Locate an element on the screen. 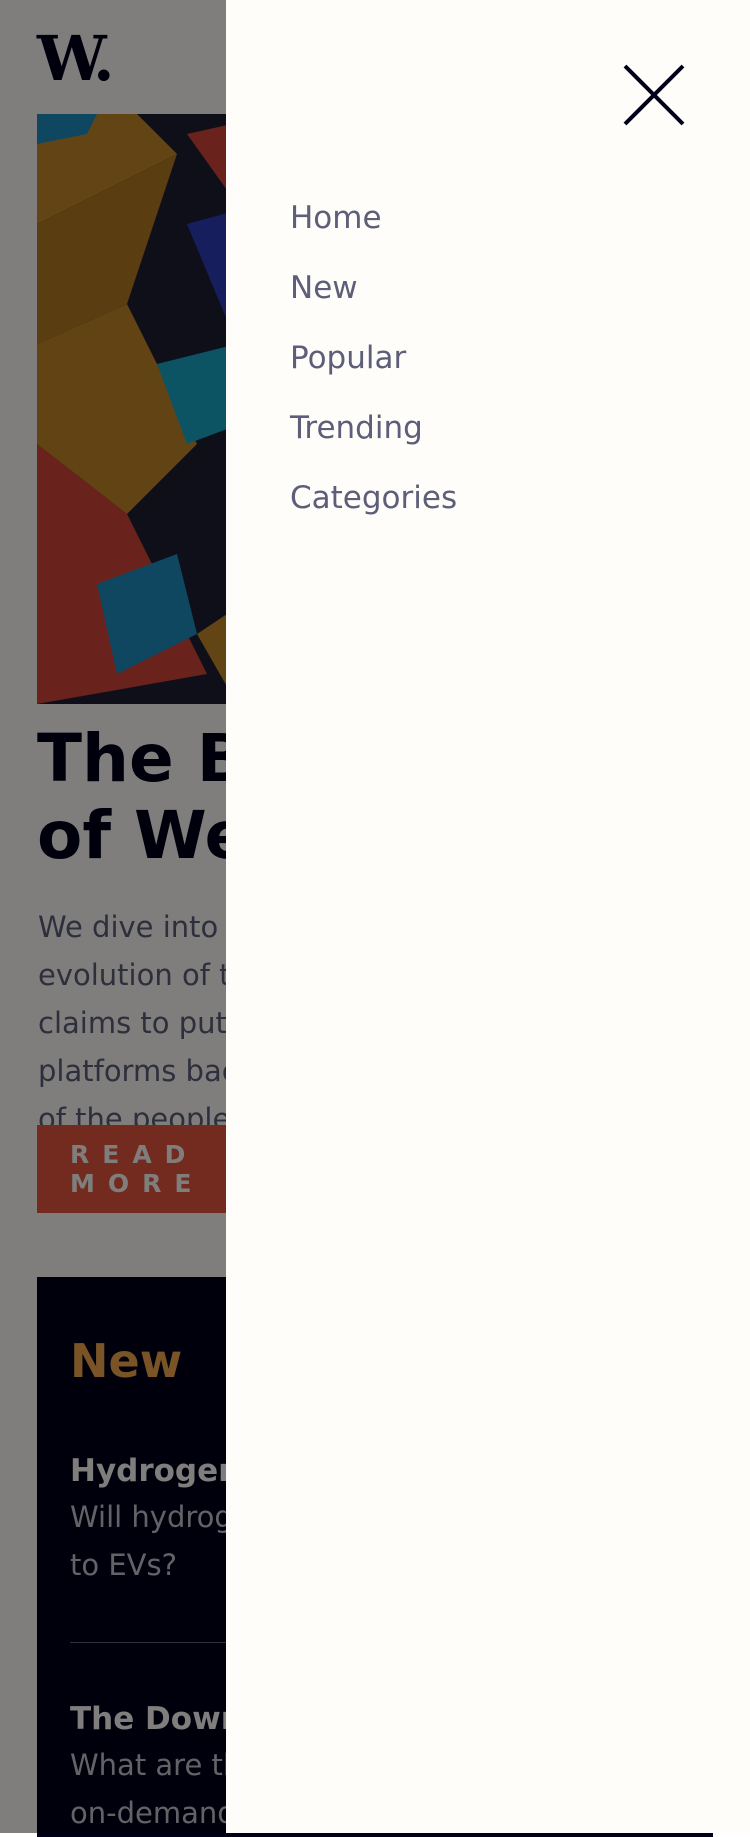 The width and height of the screenshot is (750, 1837). menu-link-trending: Trending is located at coordinates (356, 428).